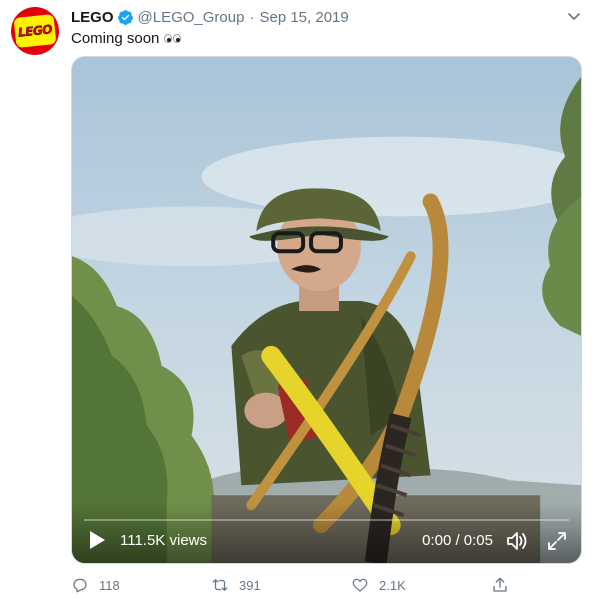 The image size is (594, 601). What do you see at coordinates (250, 585) in the screenshot?
I see `retweet-count: 391` at bounding box center [250, 585].